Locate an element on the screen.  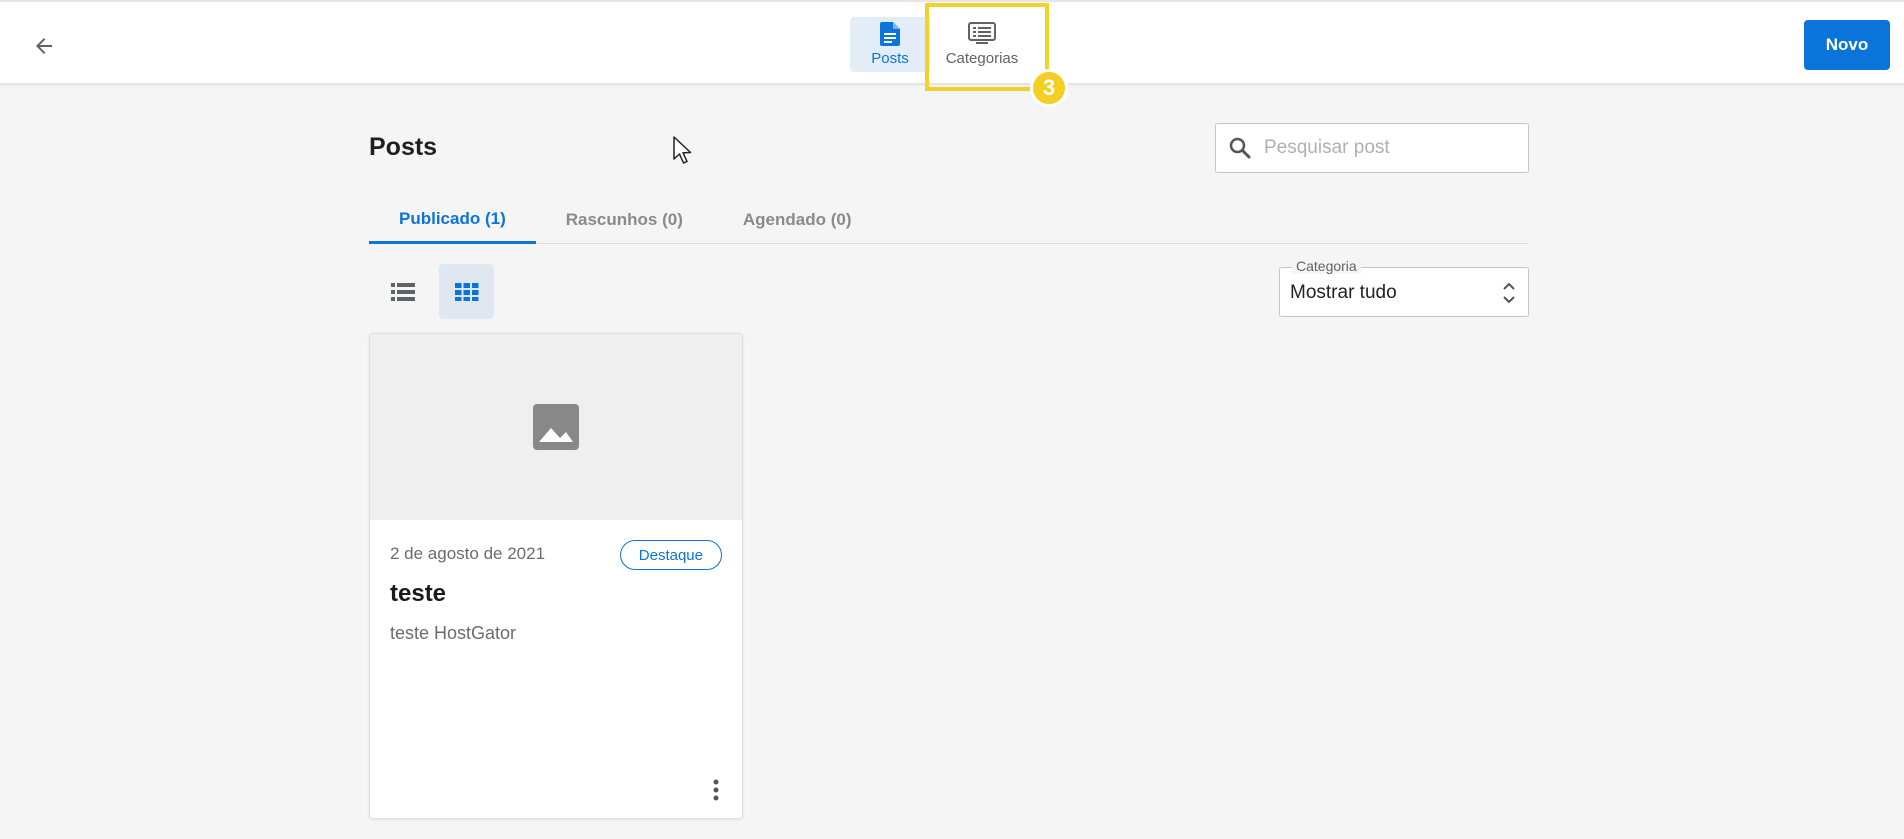
image-placeholder-icon is located at coordinates (556, 427).